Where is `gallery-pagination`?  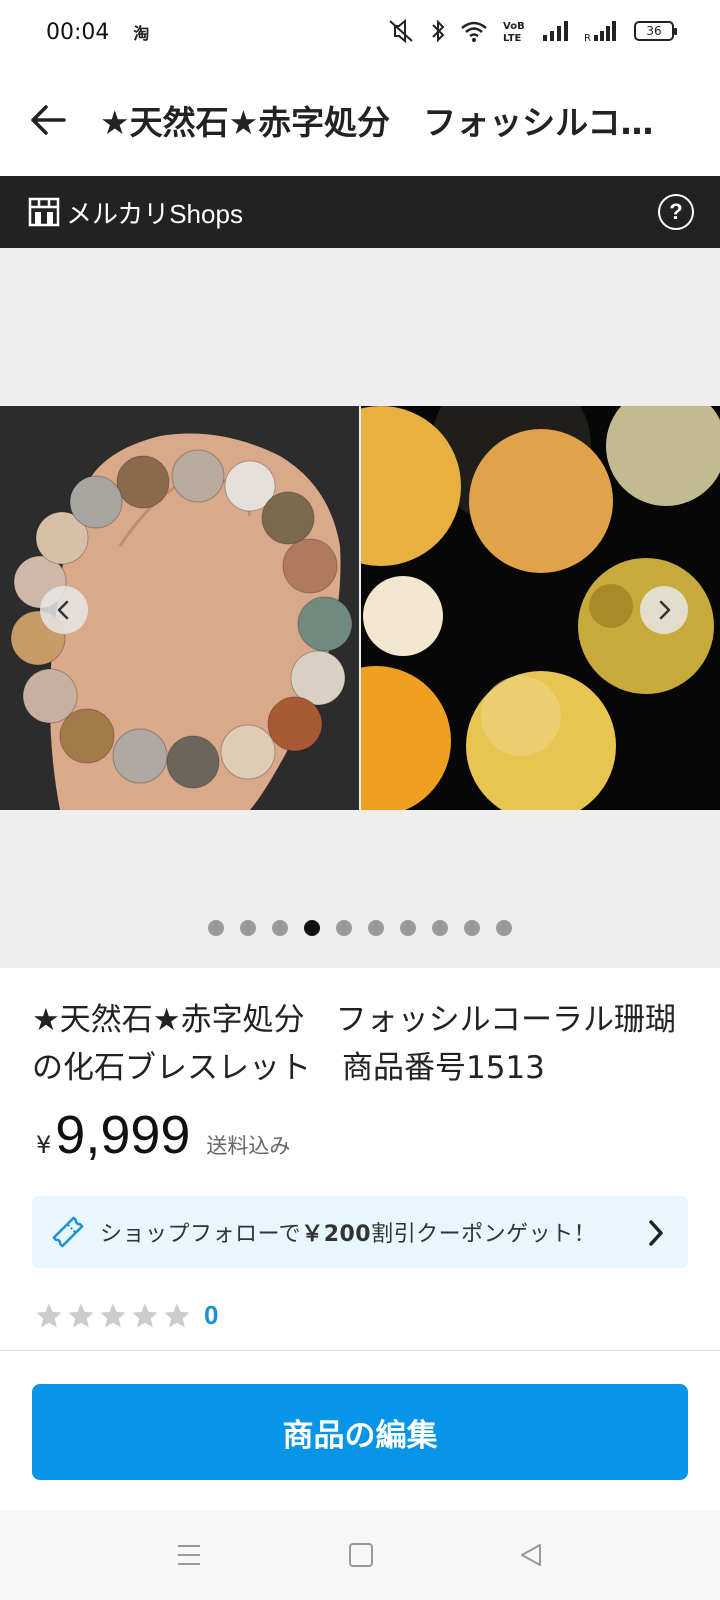 gallery-pagination is located at coordinates (360, 928).